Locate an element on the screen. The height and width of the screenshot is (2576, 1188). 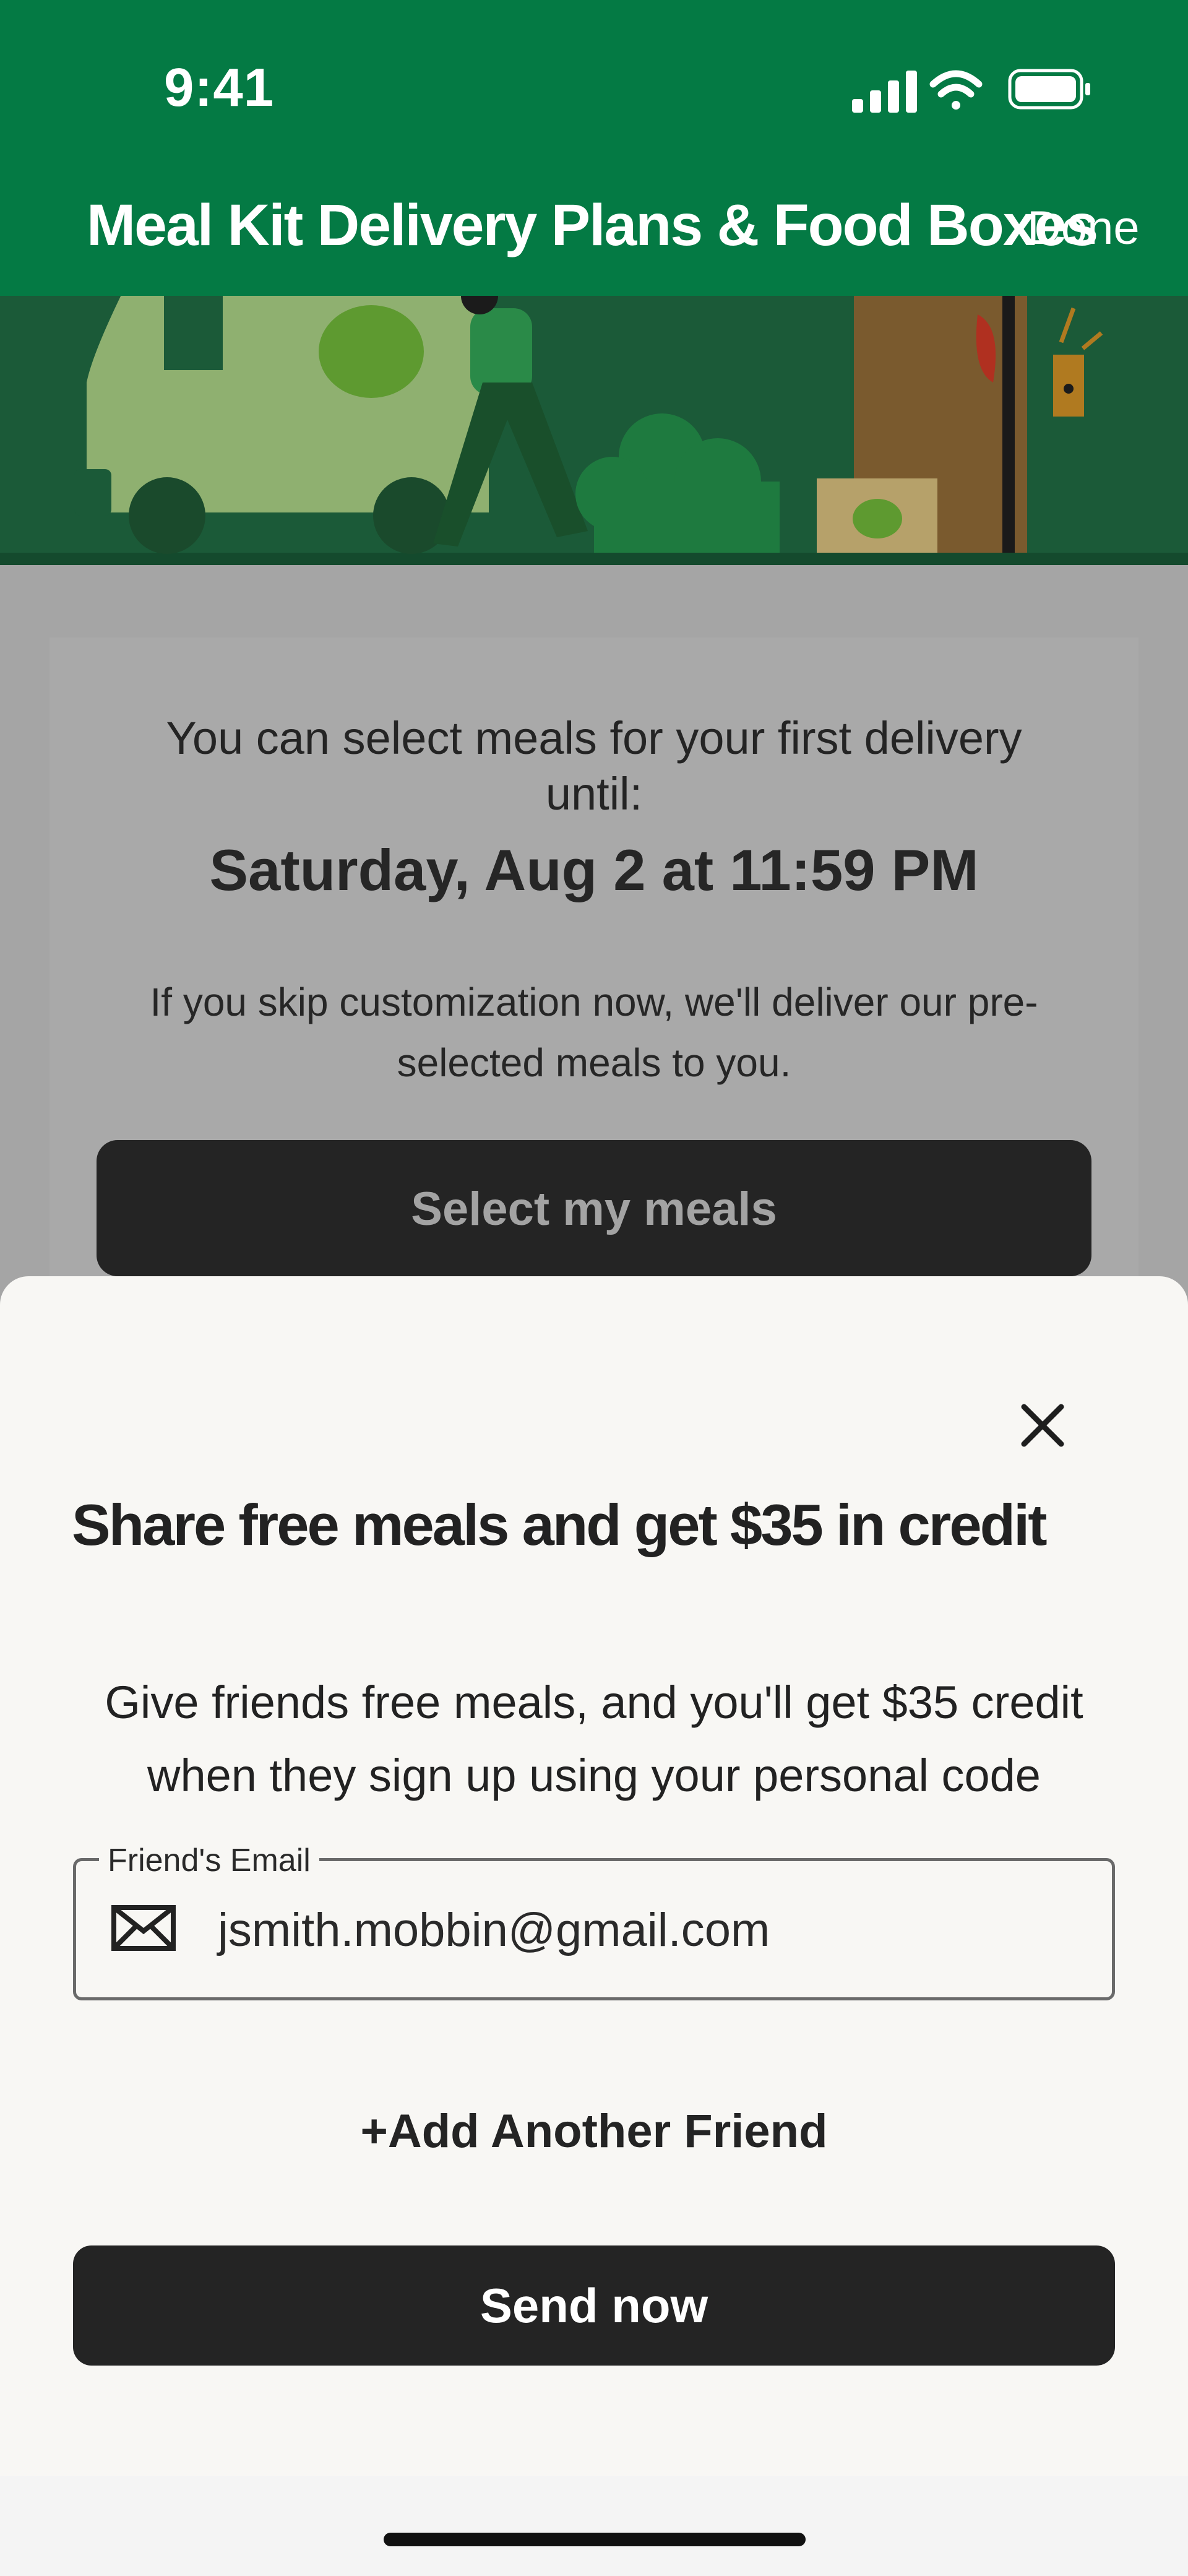
done-button: Done is located at coordinates (1083, 228).